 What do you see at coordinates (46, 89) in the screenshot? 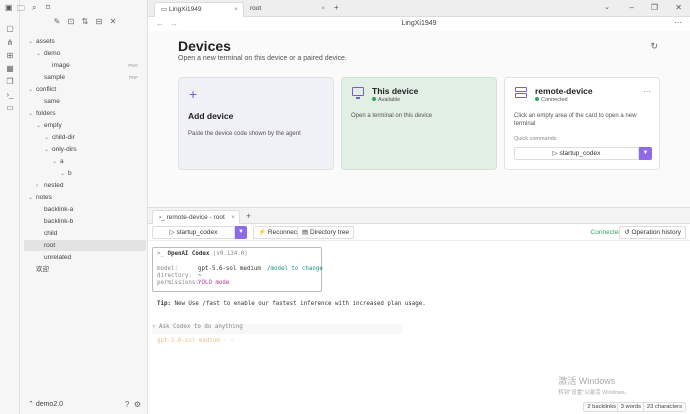
I see `tree-item-label: conflict` at bounding box center [46, 89].